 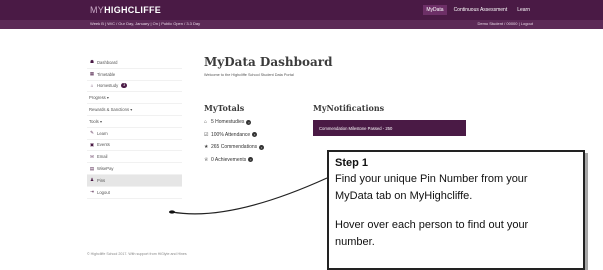 I want to click on callout-line: Hover over each person to find out your, so click(x=432, y=225).